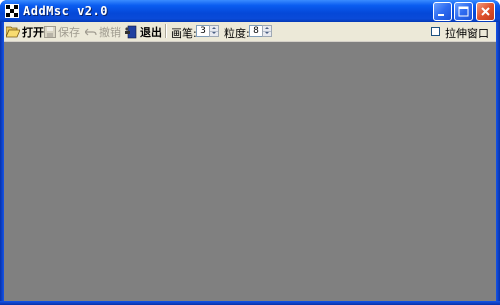  I want to click on maximize-icon, so click(463, 11).